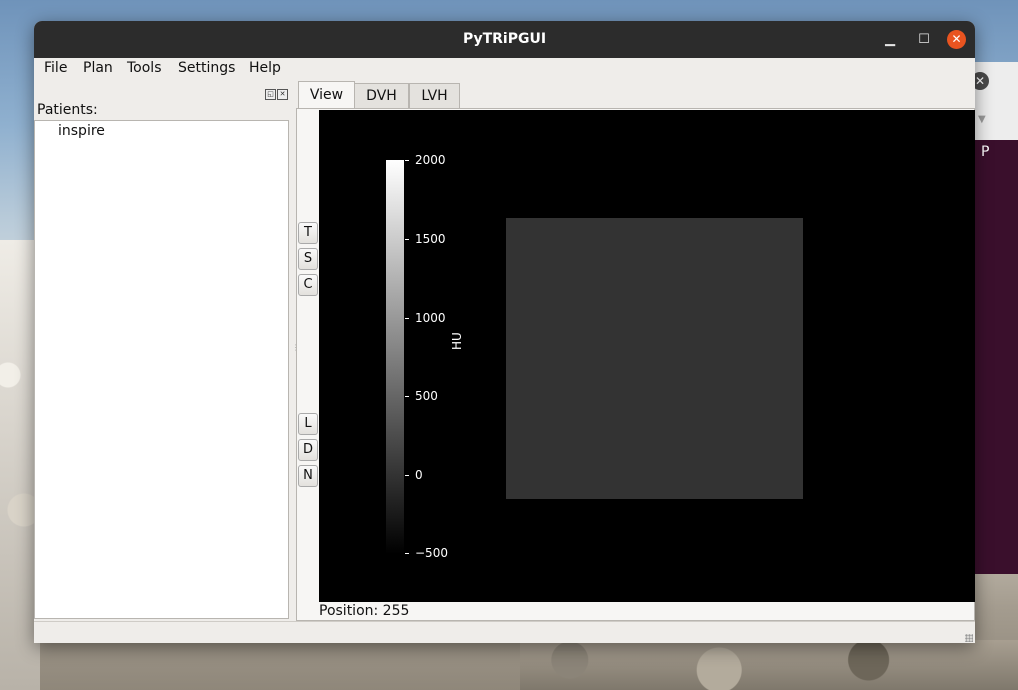 The height and width of the screenshot is (690, 1018). I want to click on close-button: ✕, so click(956, 39).